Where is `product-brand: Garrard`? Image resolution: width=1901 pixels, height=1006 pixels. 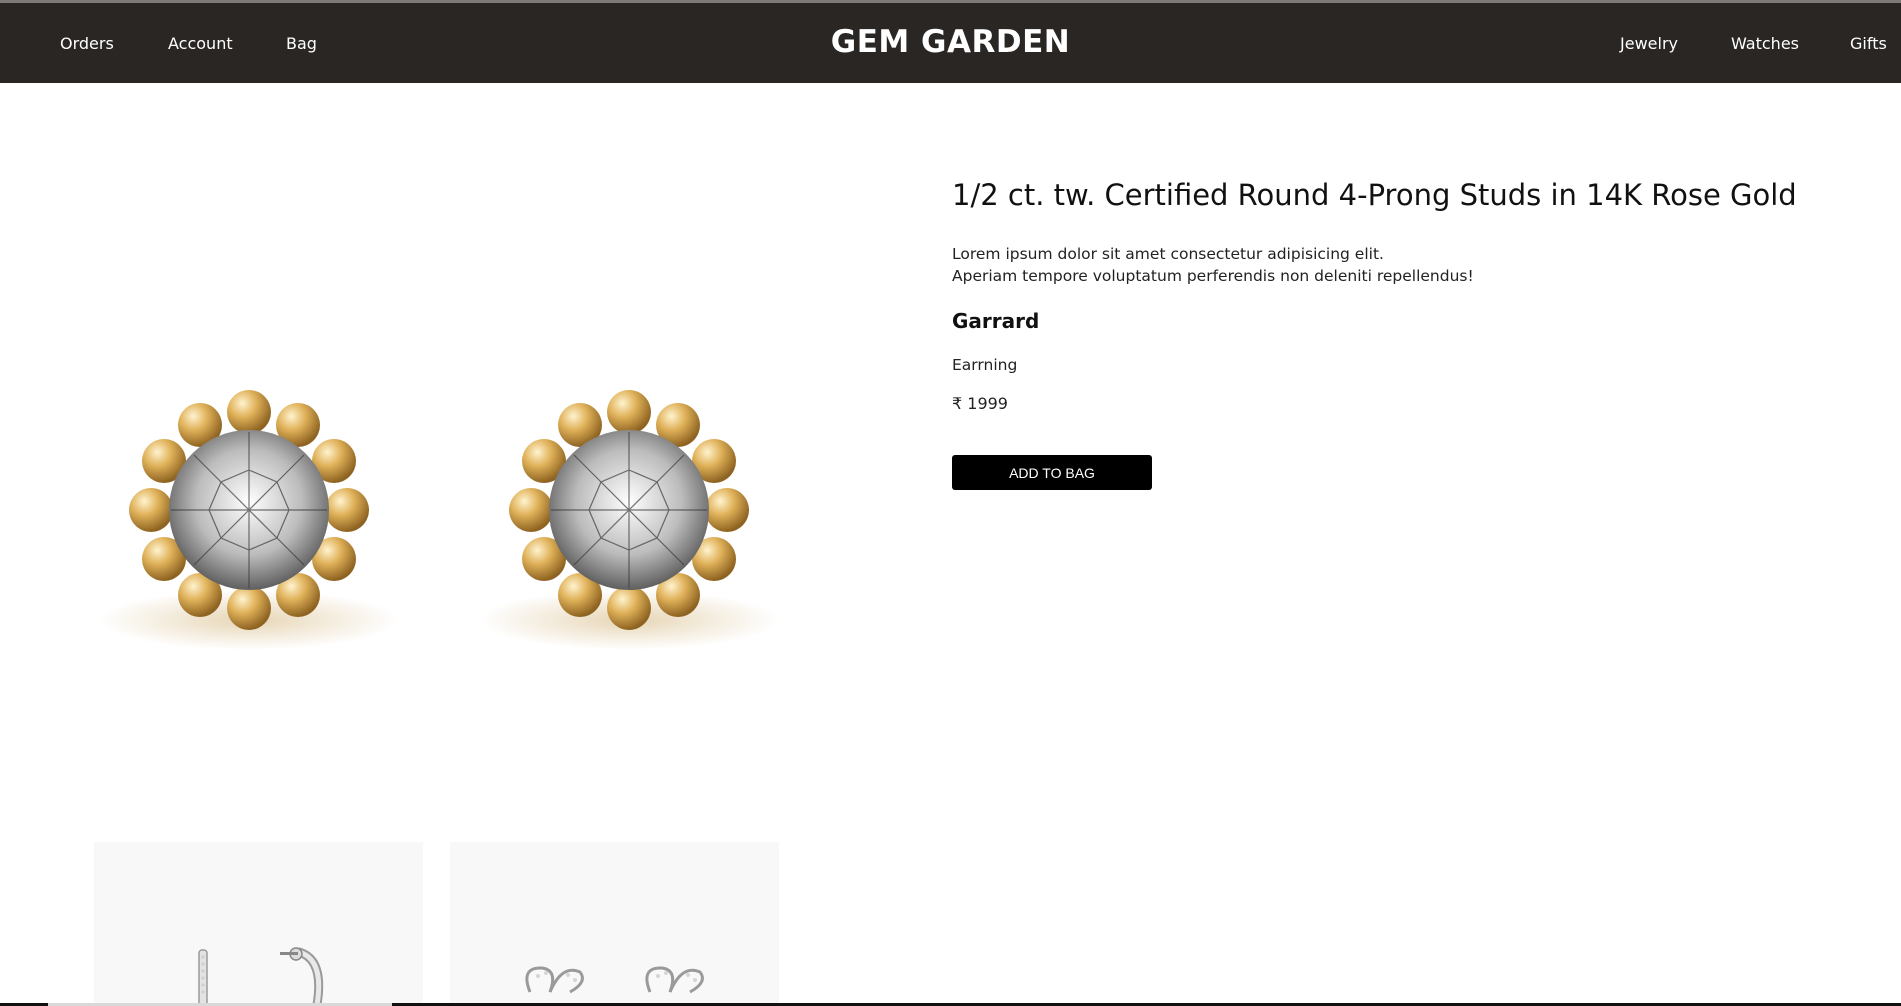
product-brand: Garrard is located at coordinates (996, 321).